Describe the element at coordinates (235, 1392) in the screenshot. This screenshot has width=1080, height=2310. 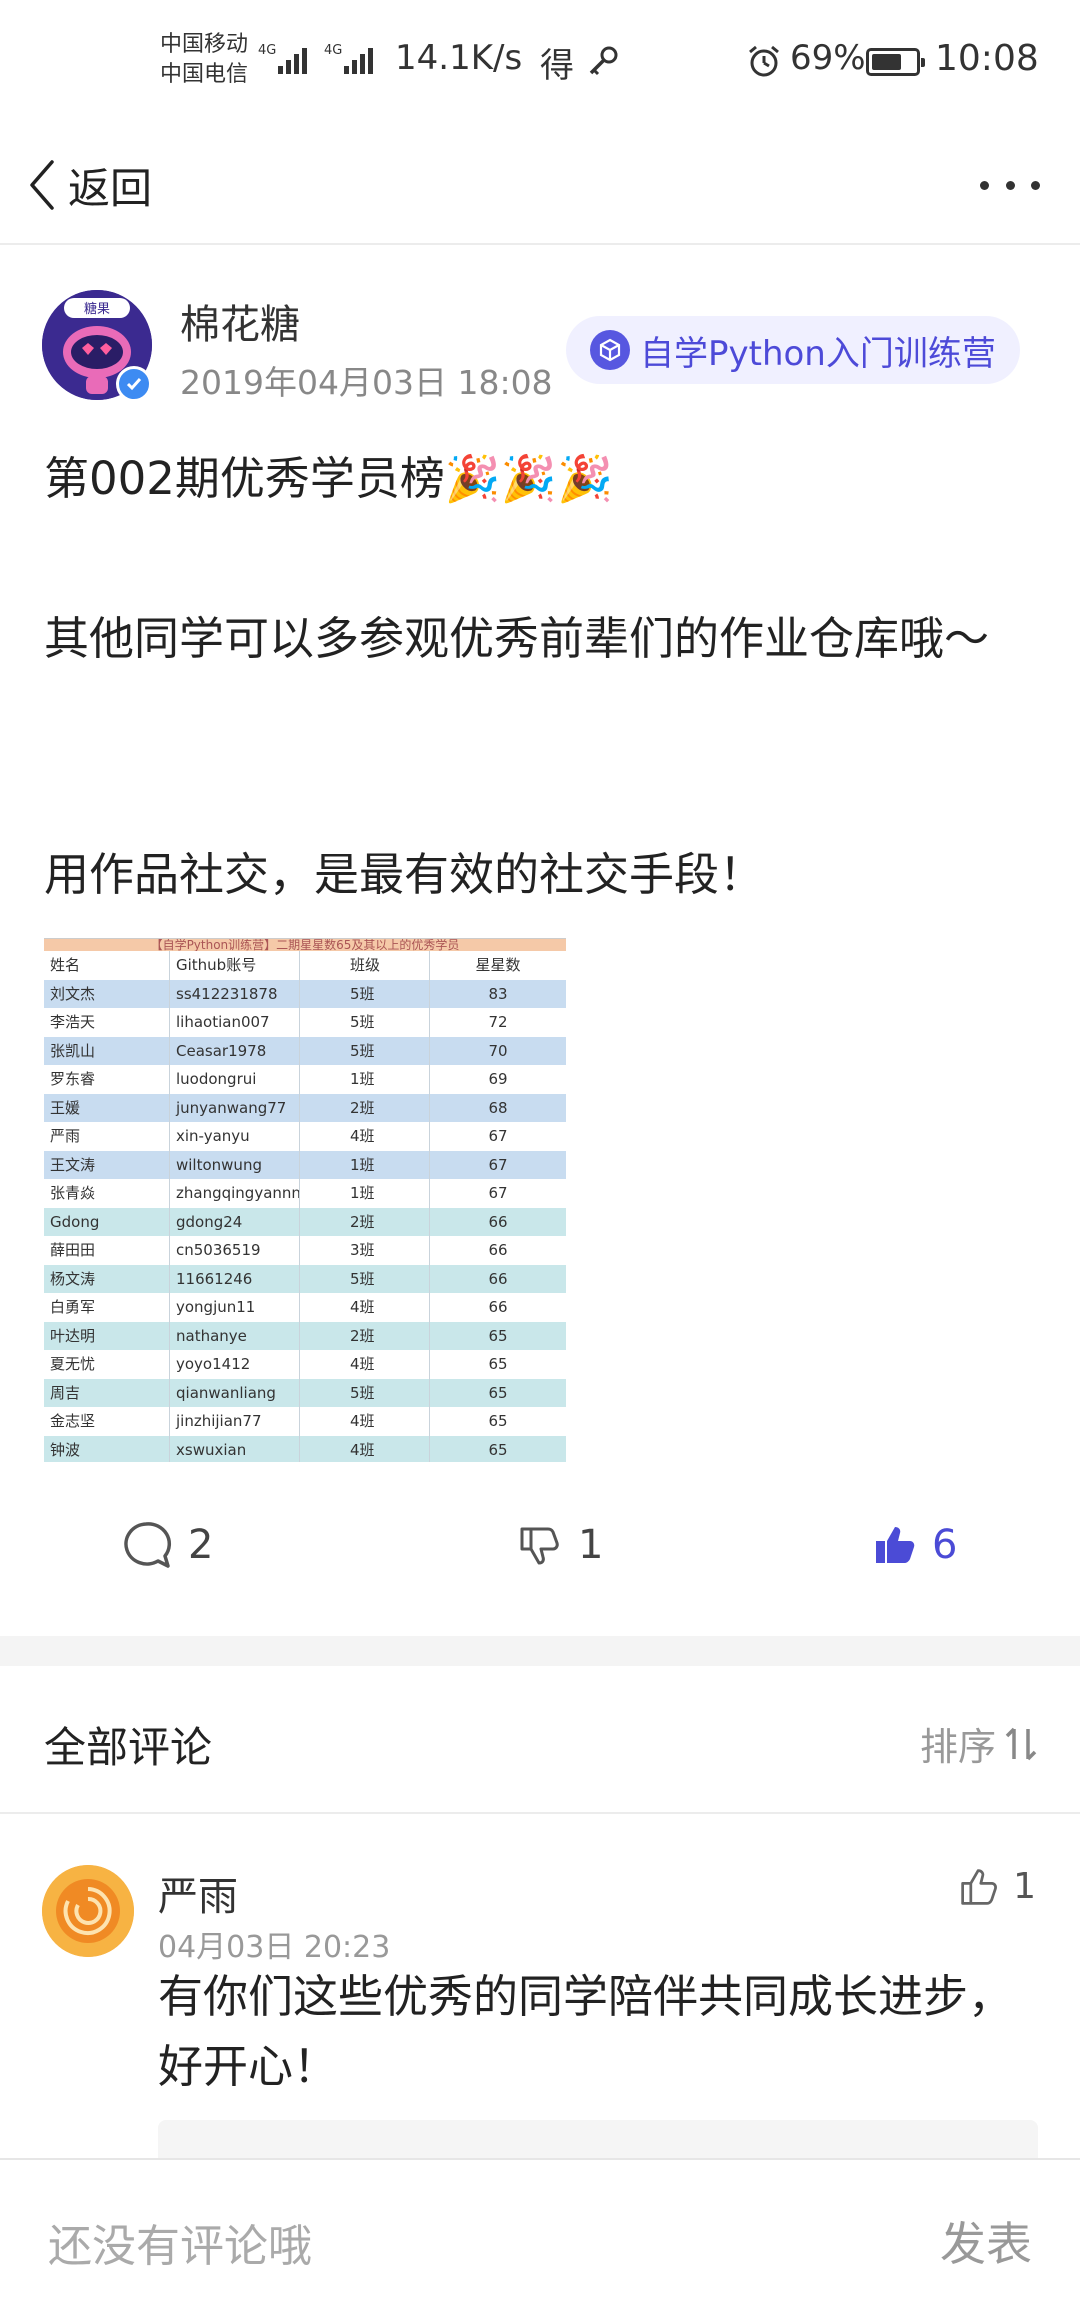
I see `table-cell: qianwanliang` at that location.